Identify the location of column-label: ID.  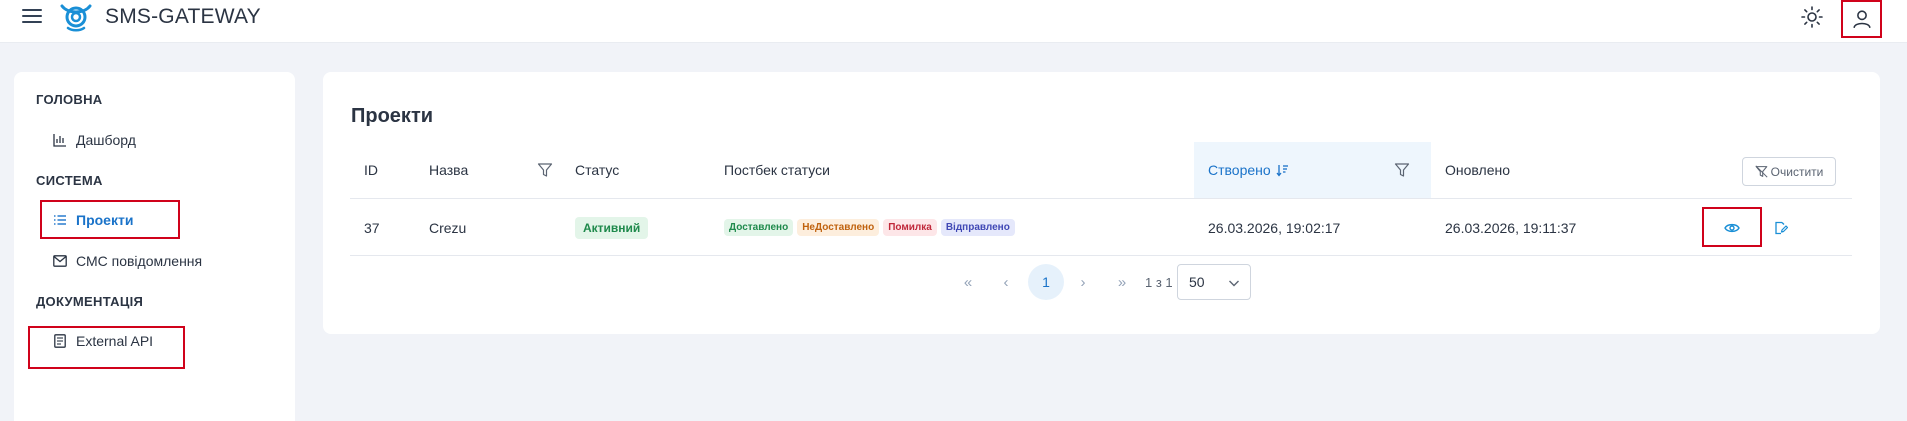
(371, 170).